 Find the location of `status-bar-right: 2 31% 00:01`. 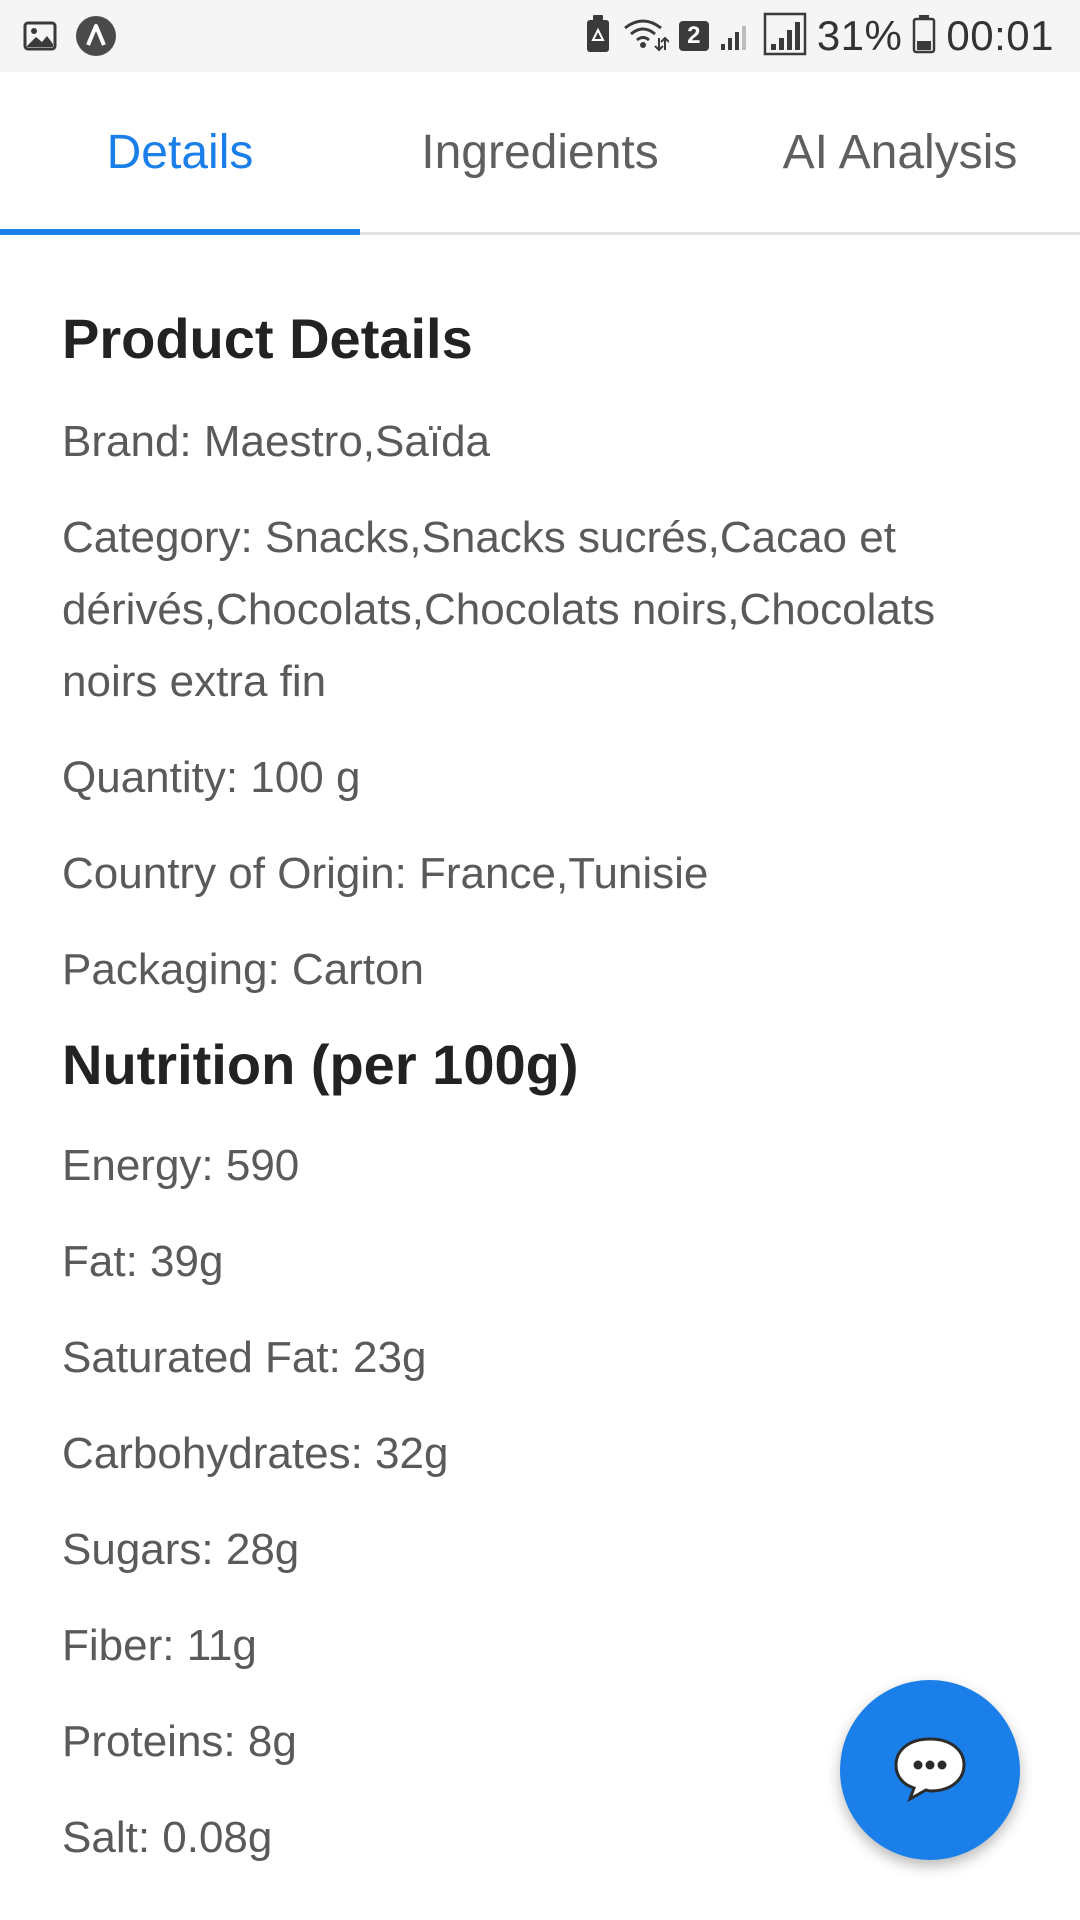

status-bar-right: 2 31% 00:01 is located at coordinates (819, 36).